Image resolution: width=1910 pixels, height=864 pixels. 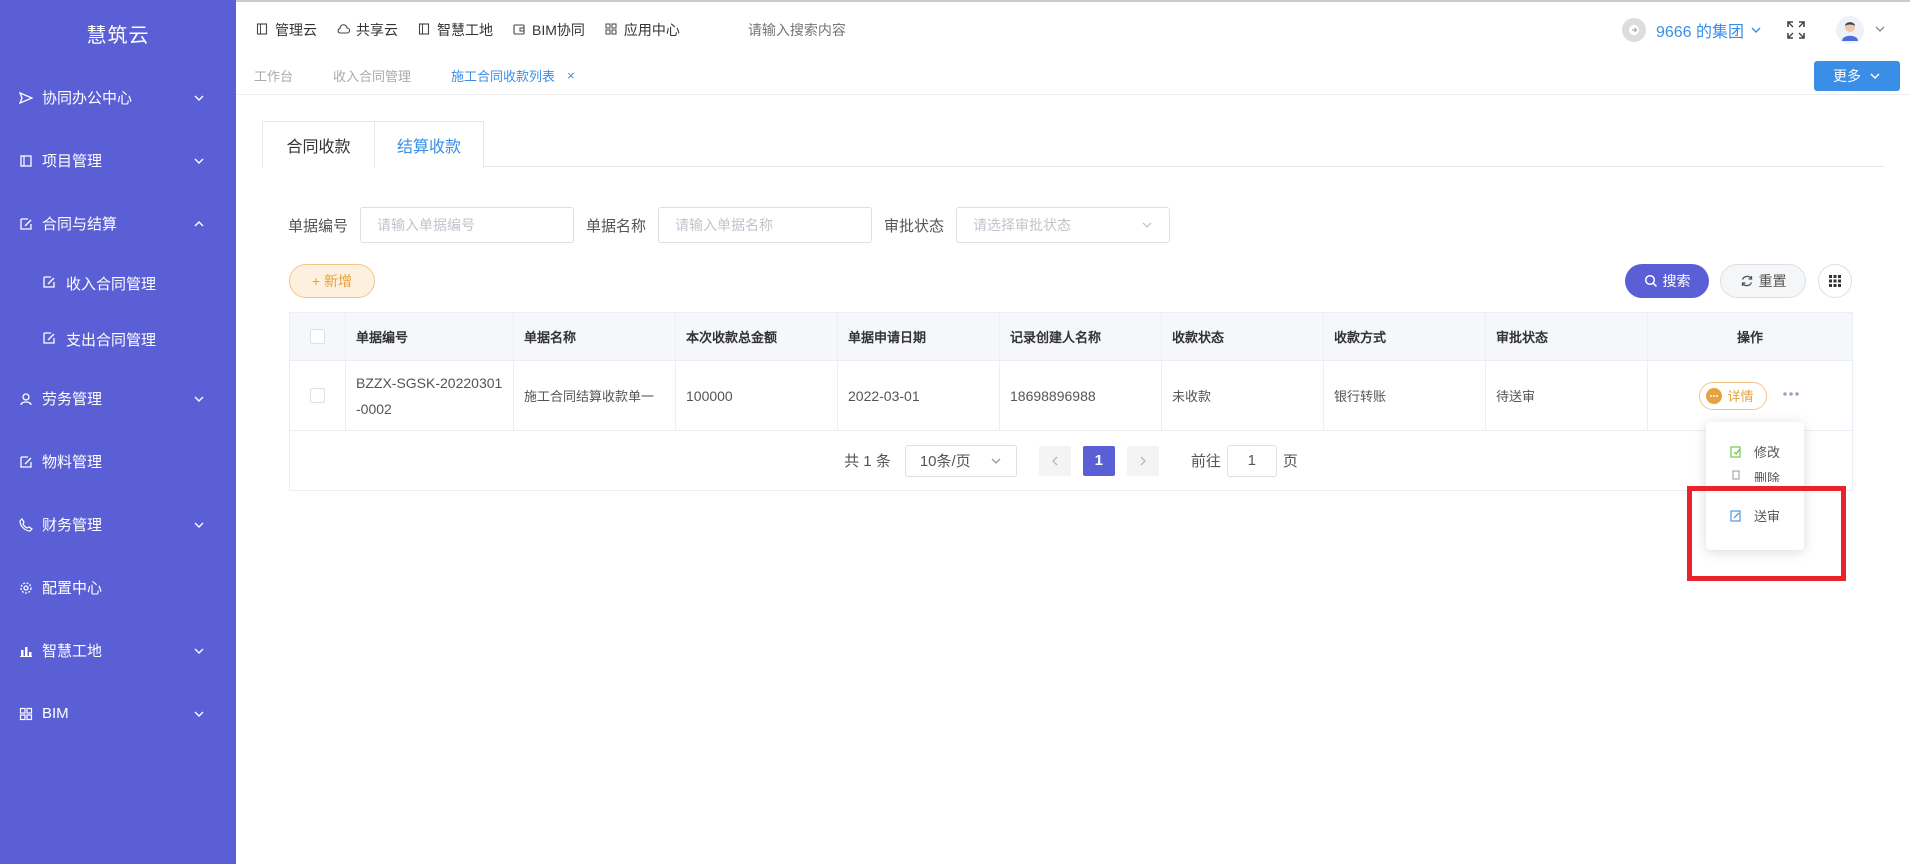 I want to click on goto-page: 前往 页, so click(x=1244, y=460).